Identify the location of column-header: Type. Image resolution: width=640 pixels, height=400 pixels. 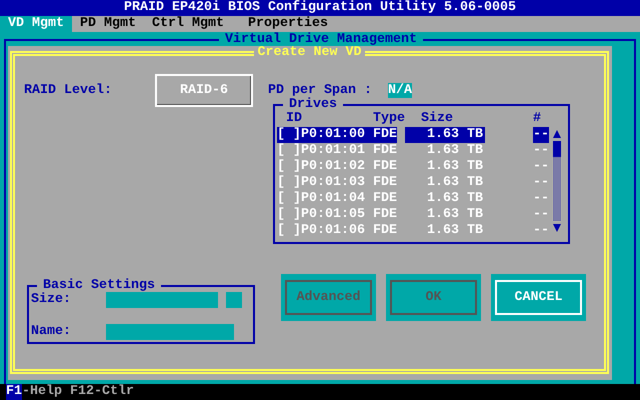
(389, 119).